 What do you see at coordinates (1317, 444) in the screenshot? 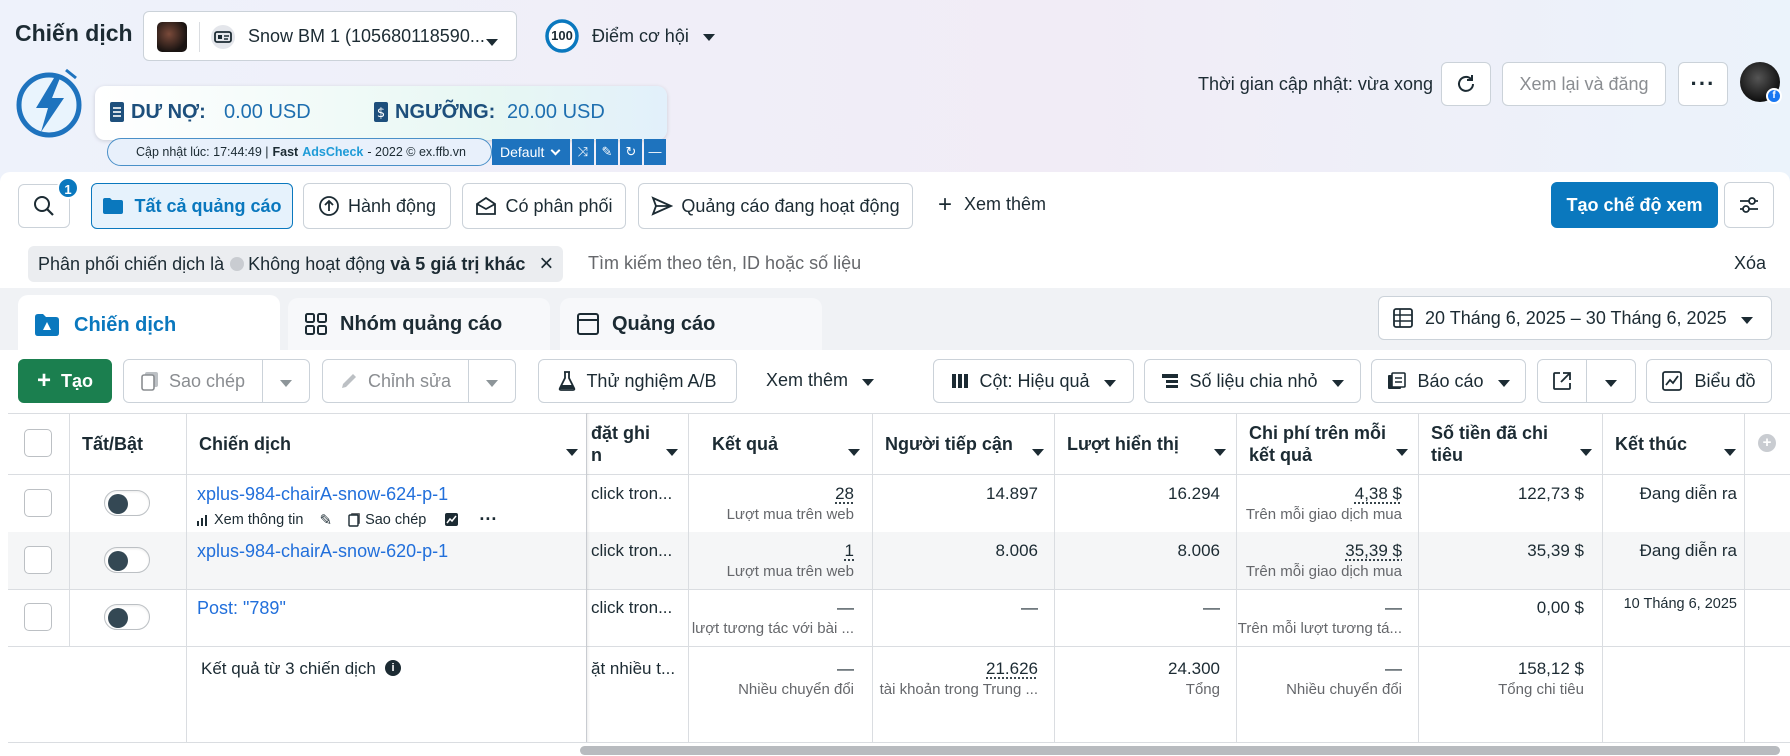
I see `col-header-cost: Chi phí trên mỗi kết quả` at bounding box center [1317, 444].